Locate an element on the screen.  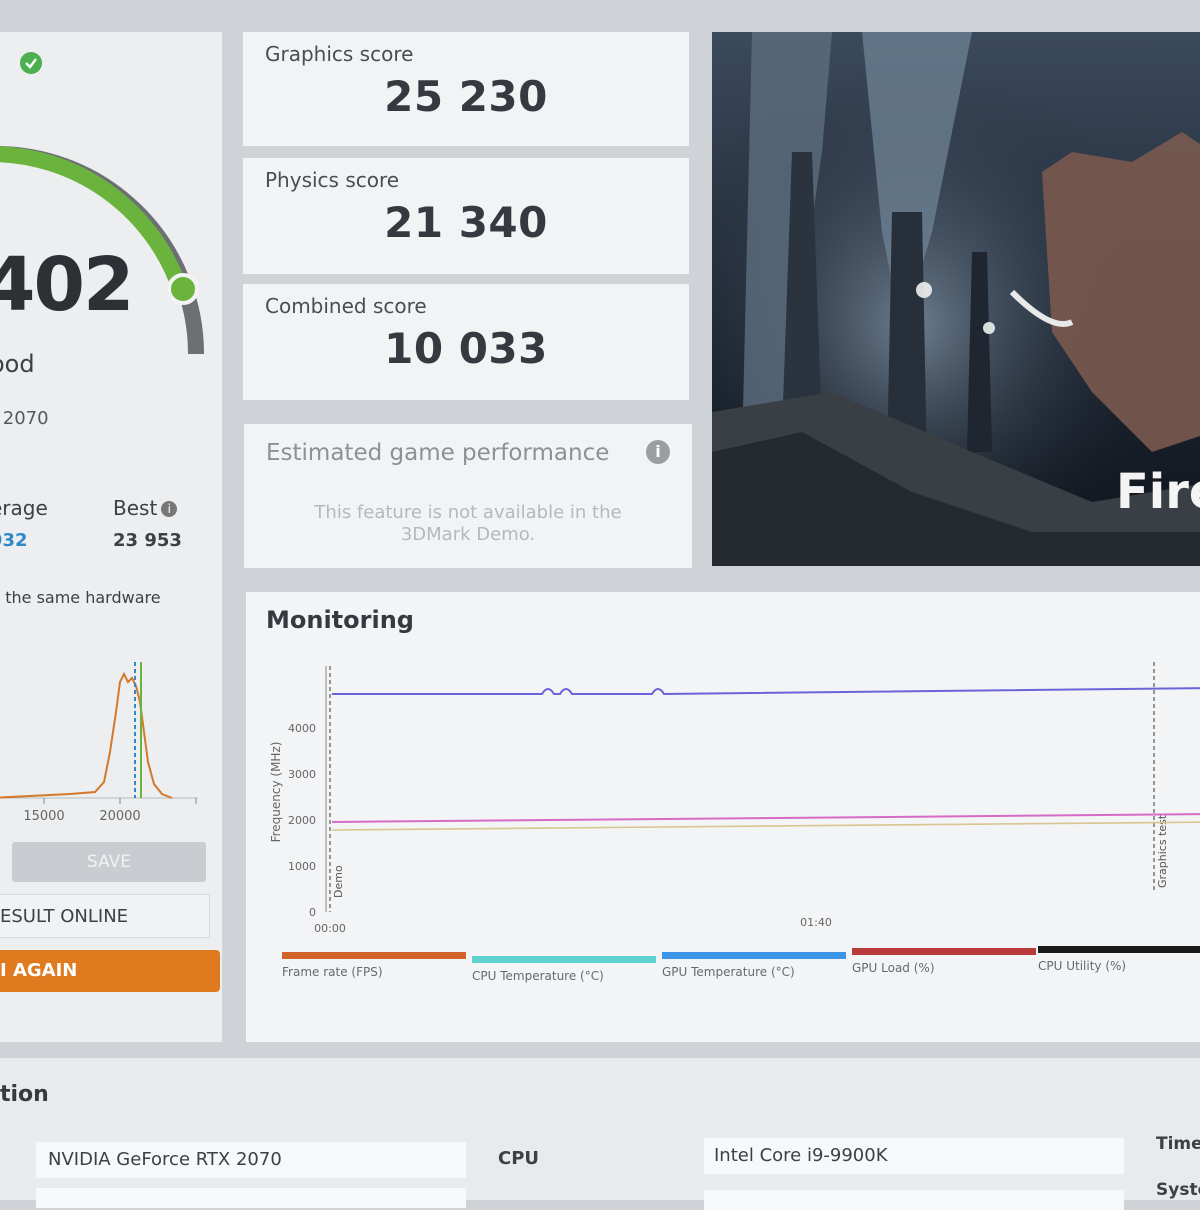
gpu-clock-line is located at coordinates (765, 818).